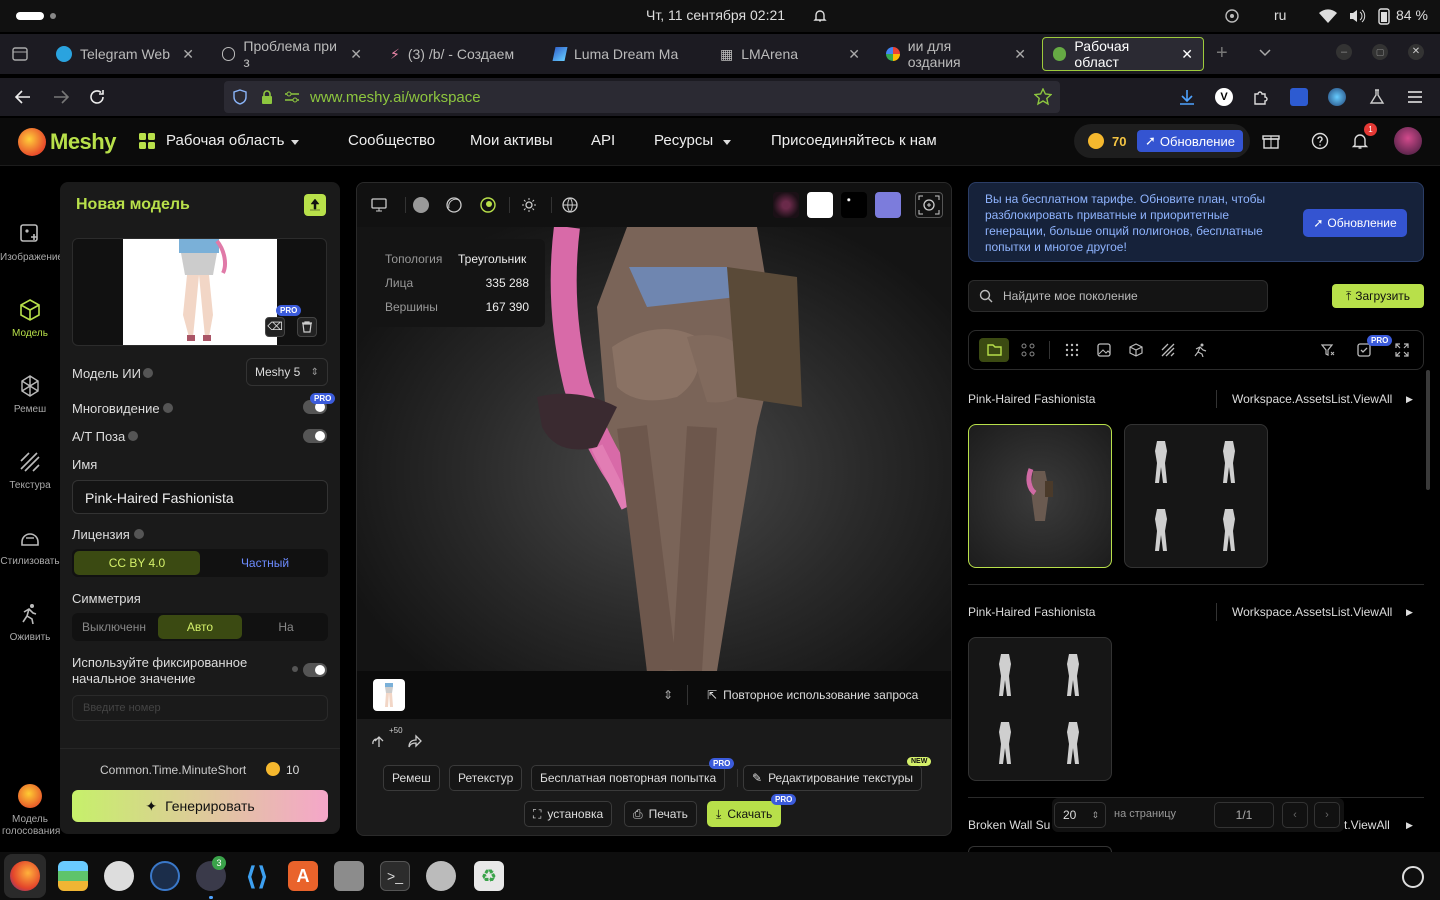 The image size is (1440, 900). Describe the element at coordinates (1187, 97) in the screenshot. I see `download-icon` at that location.